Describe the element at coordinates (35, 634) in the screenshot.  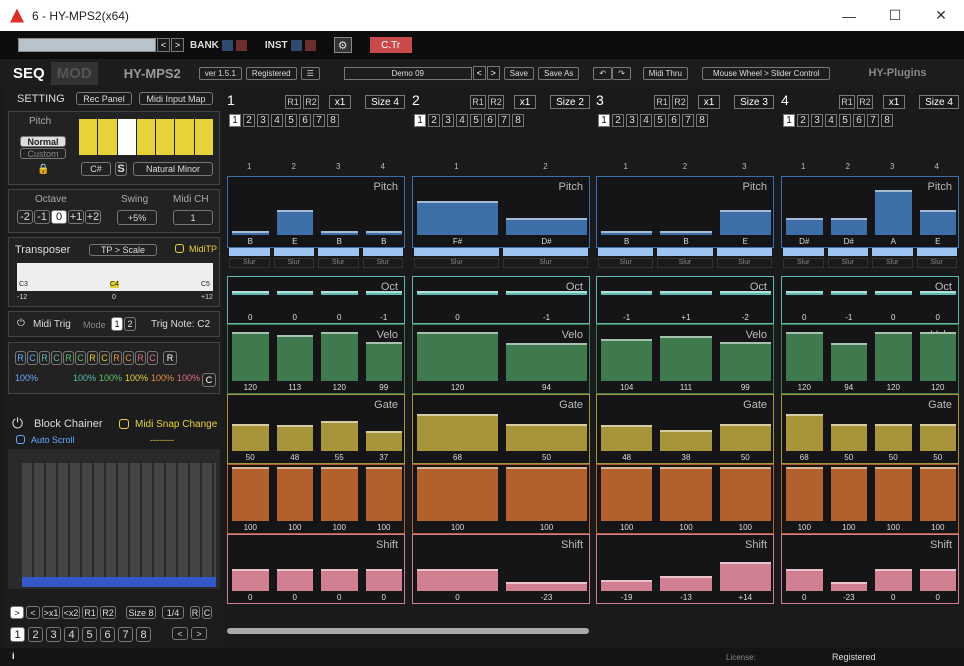
I see `page-btn: 2` at that location.